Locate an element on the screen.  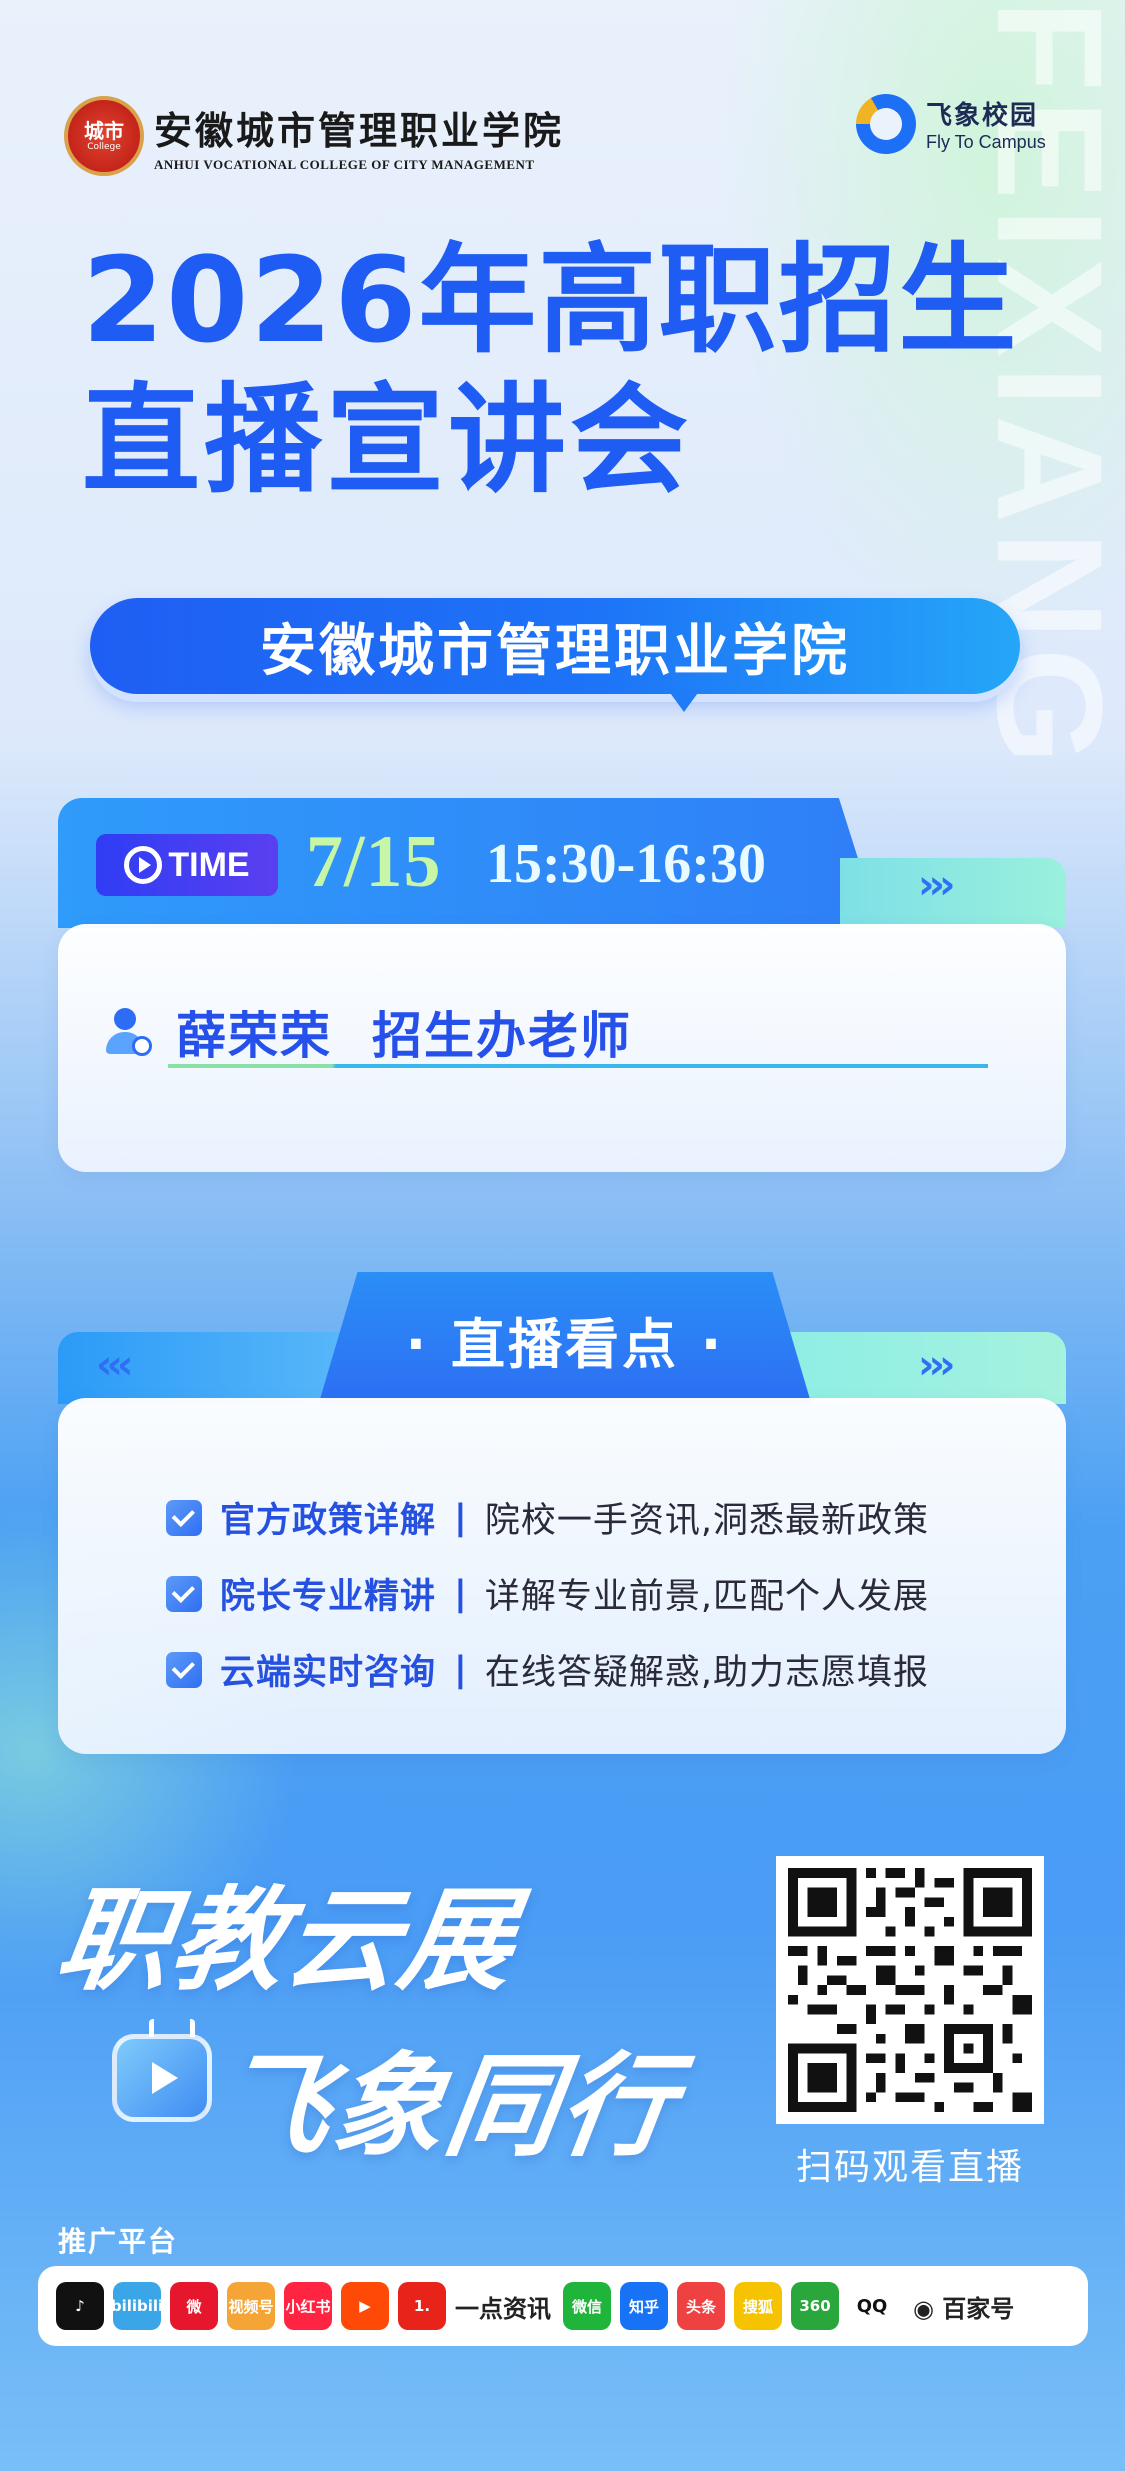
slogan: 职教云展 飞象同行 is located at coordinates (366, 2014).